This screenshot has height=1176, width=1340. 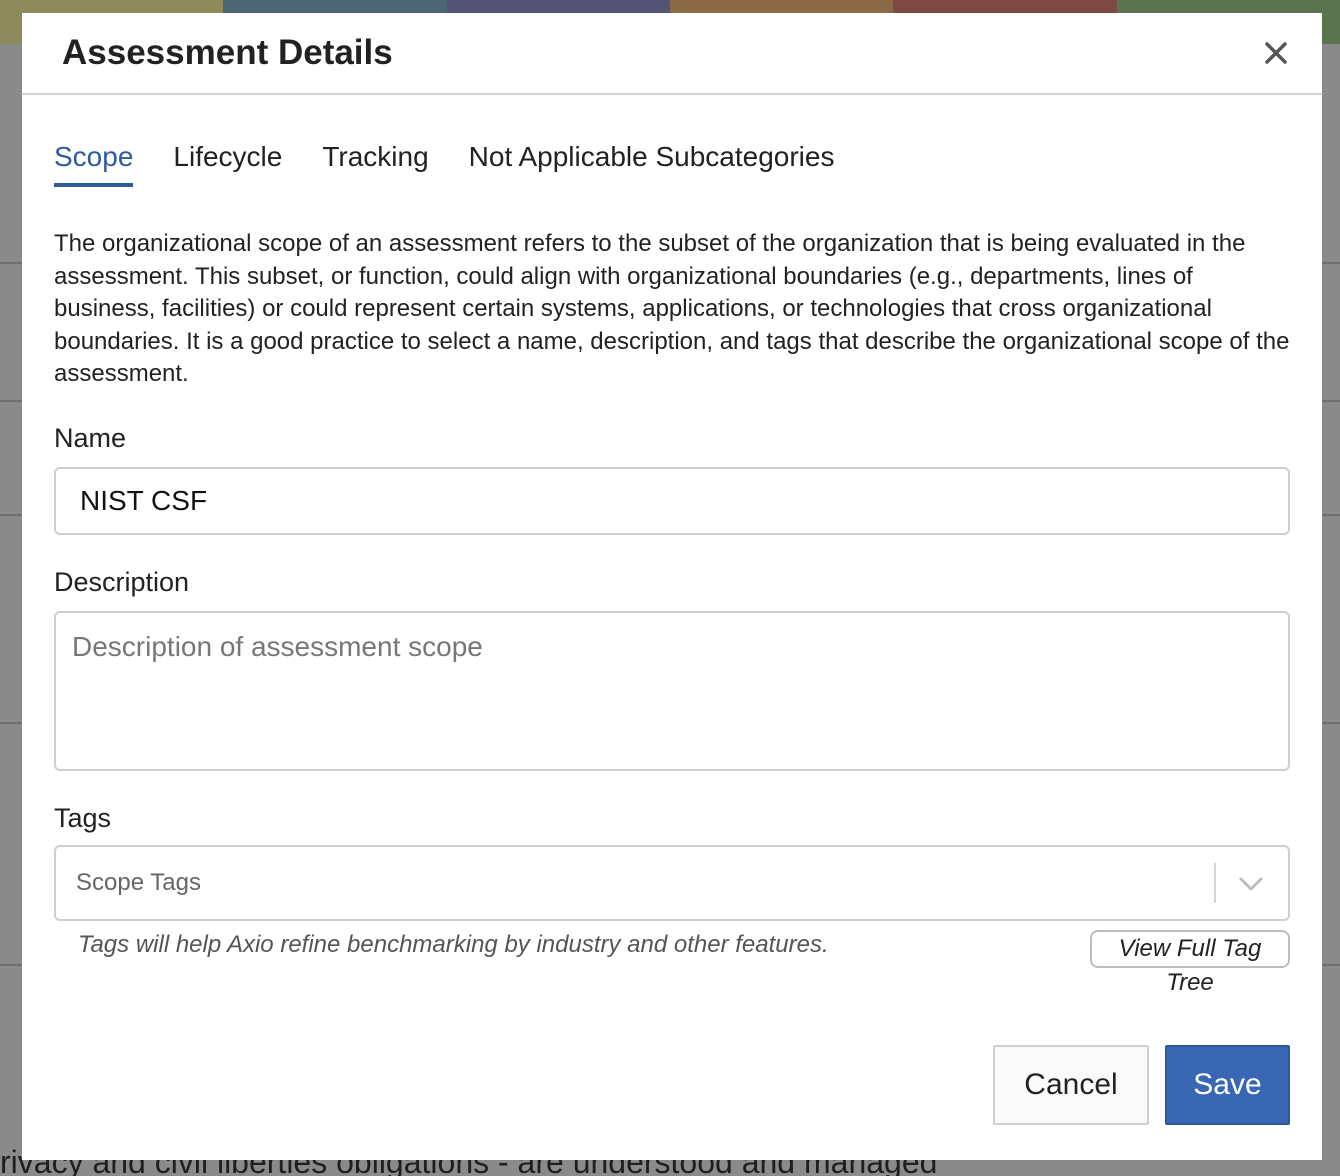 What do you see at coordinates (138, 882) in the screenshot?
I see `tags-placeholder: Scope Tags` at bounding box center [138, 882].